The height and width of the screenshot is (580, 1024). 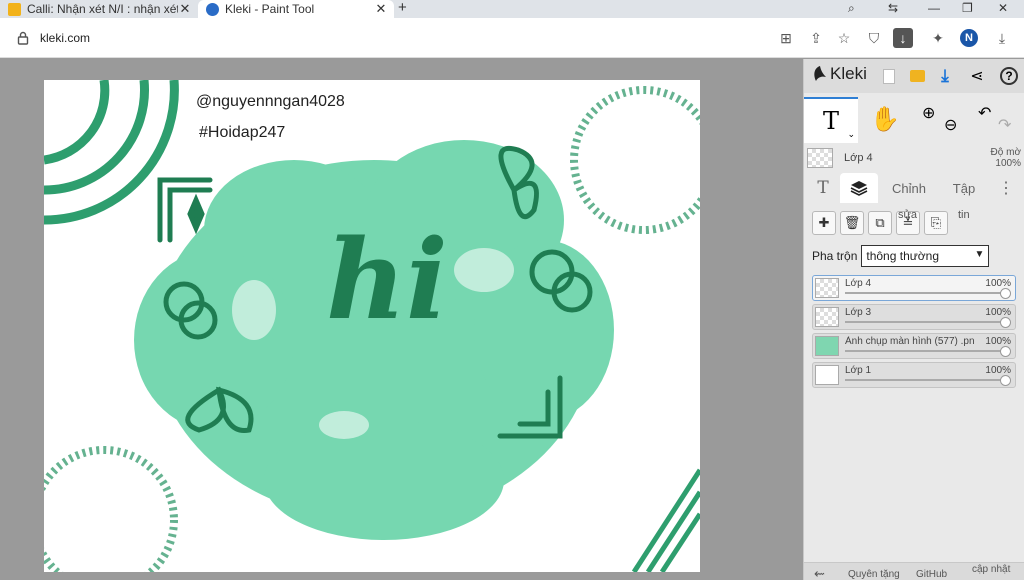 What do you see at coordinates (23, 38) in the screenshot?
I see `lock-icon` at bounding box center [23, 38].